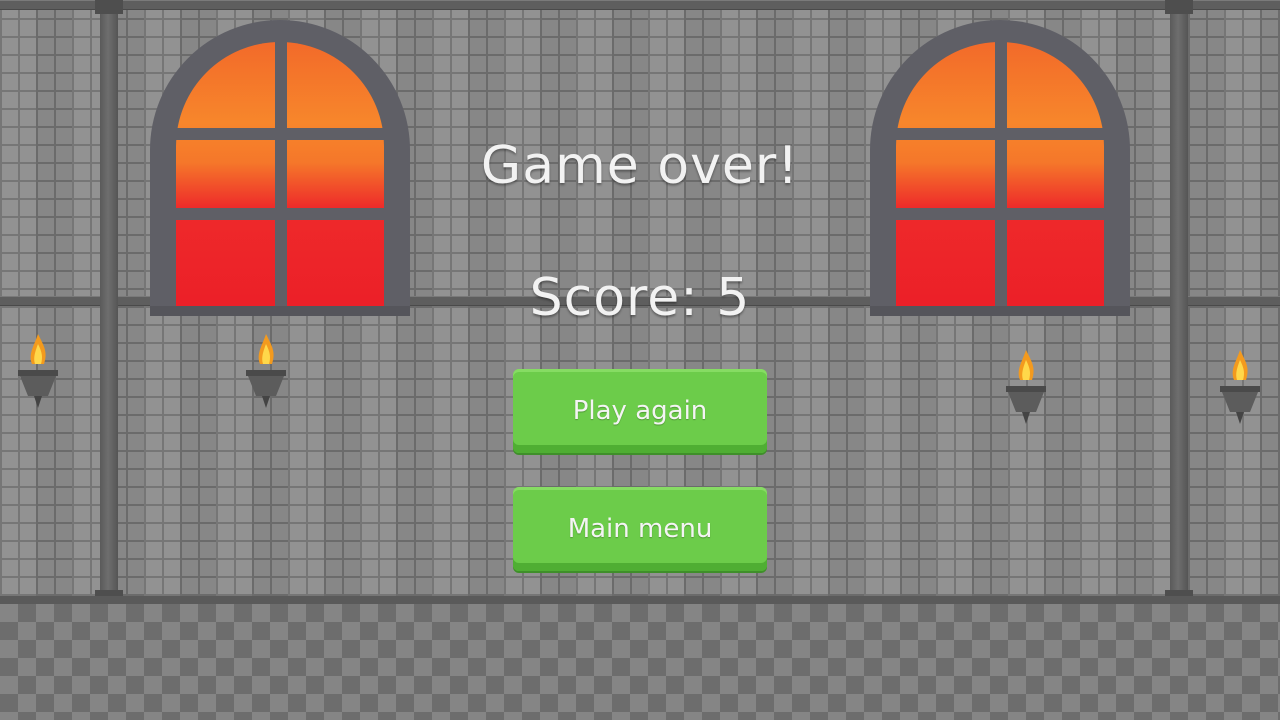 The image size is (1280, 720). Describe the element at coordinates (640, 5) in the screenshot. I see `top-beam` at that location.